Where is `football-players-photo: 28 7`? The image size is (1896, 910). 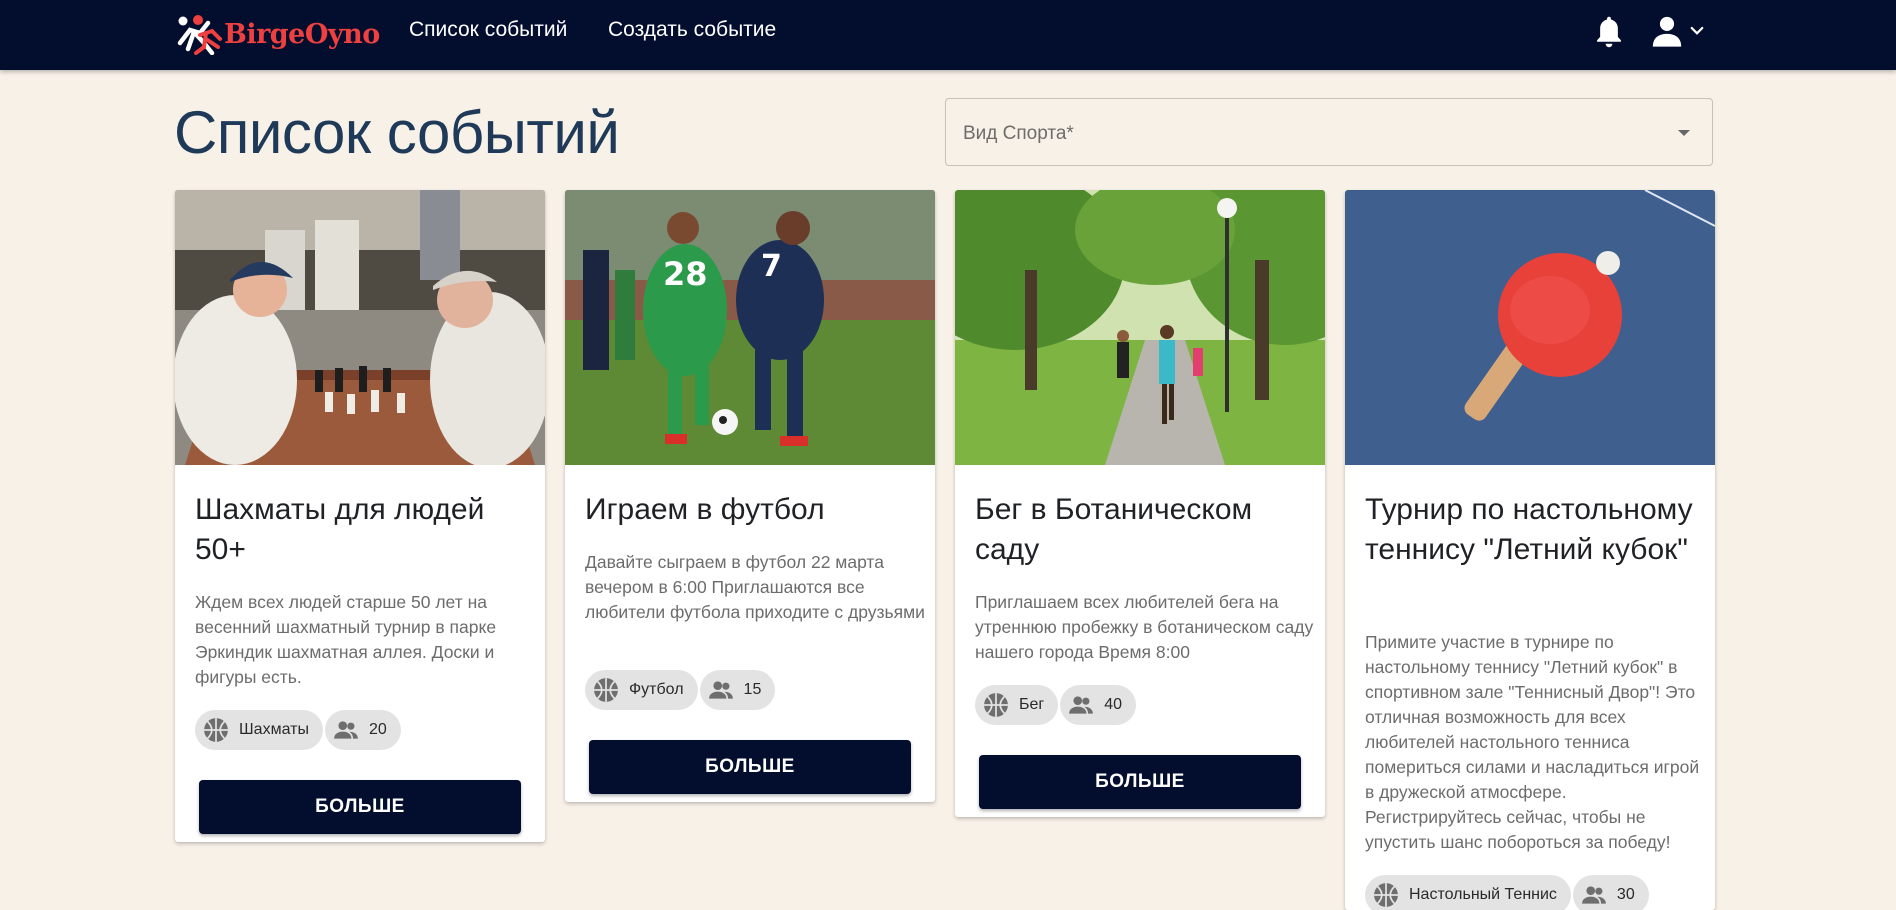
football-players-photo: 28 7 is located at coordinates (750, 327).